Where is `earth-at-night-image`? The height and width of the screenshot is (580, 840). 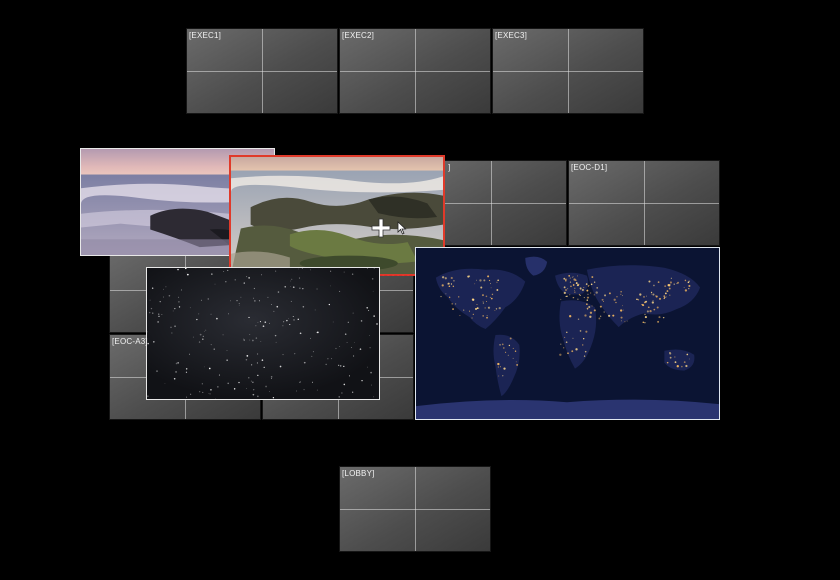 earth-at-night-image is located at coordinates (567, 333).